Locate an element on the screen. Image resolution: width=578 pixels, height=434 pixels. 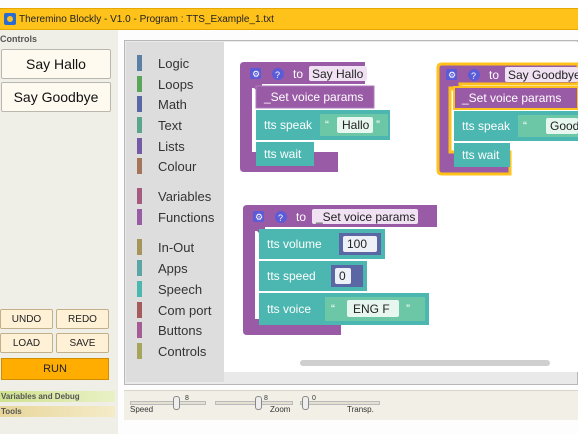
app-icon is located at coordinates (10, 19).